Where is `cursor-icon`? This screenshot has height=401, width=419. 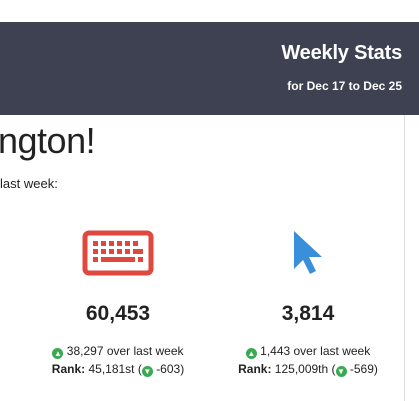 cursor-icon is located at coordinates (308, 252).